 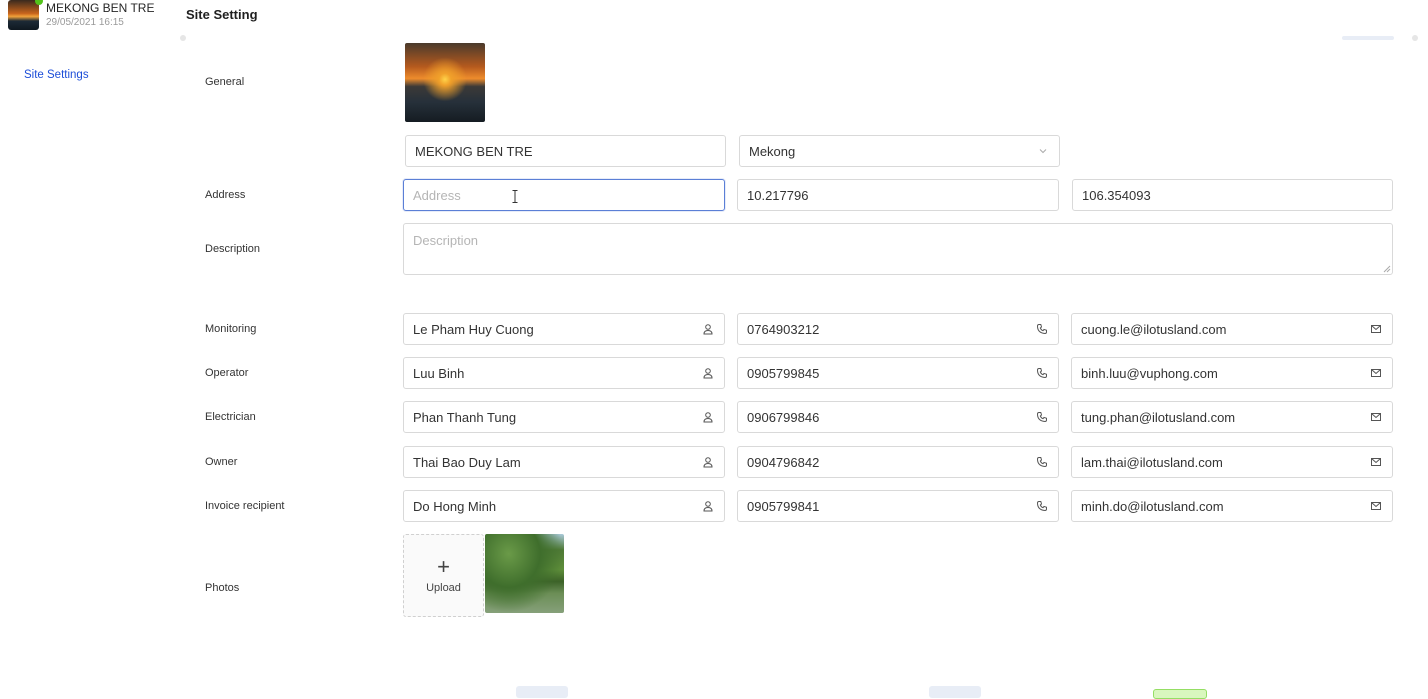 What do you see at coordinates (1232, 417) in the screenshot?
I see `electrician-email-input: tung.phan@ilotusland.com` at bounding box center [1232, 417].